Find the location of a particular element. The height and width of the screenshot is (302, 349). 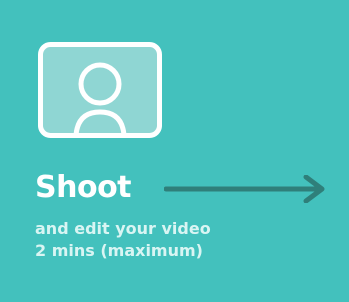

subtitle-line-1: and edit your video is located at coordinates (123, 228).